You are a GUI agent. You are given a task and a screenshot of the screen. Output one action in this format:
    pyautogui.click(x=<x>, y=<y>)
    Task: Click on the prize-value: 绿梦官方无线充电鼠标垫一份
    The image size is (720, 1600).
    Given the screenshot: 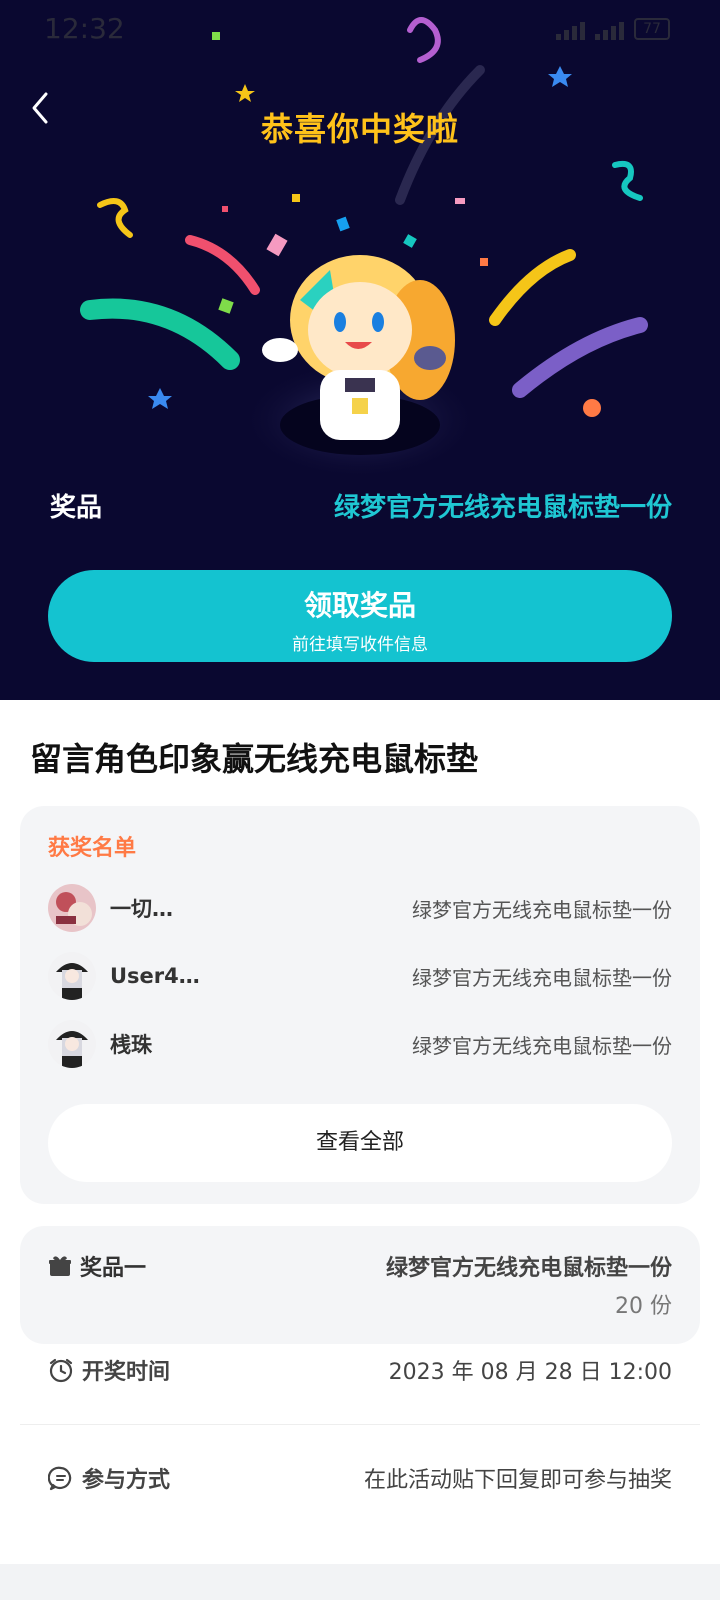 What is the action you would take?
    pyautogui.click(x=502, y=507)
    